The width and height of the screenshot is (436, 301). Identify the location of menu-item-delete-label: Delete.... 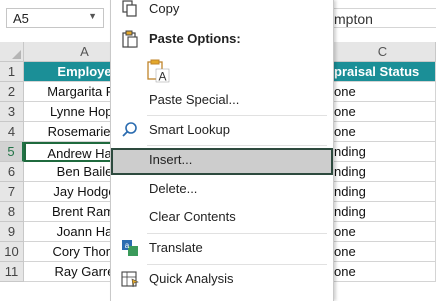
(173, 188).